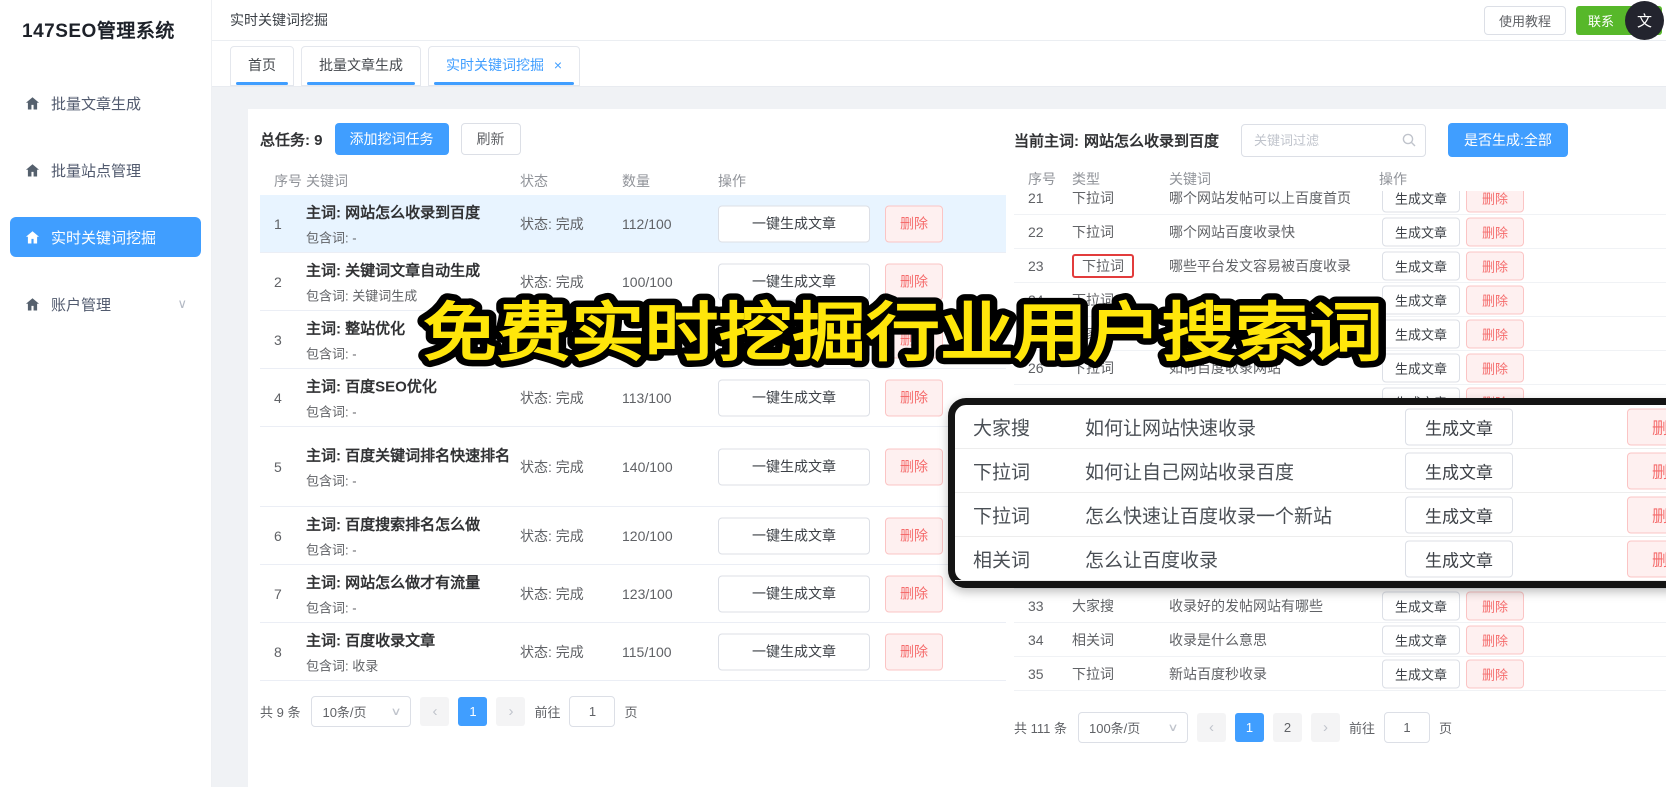 This screenshot has width=1666, height=787. I want to click on contains-word: 包含词: 收录, so click(342, 666).